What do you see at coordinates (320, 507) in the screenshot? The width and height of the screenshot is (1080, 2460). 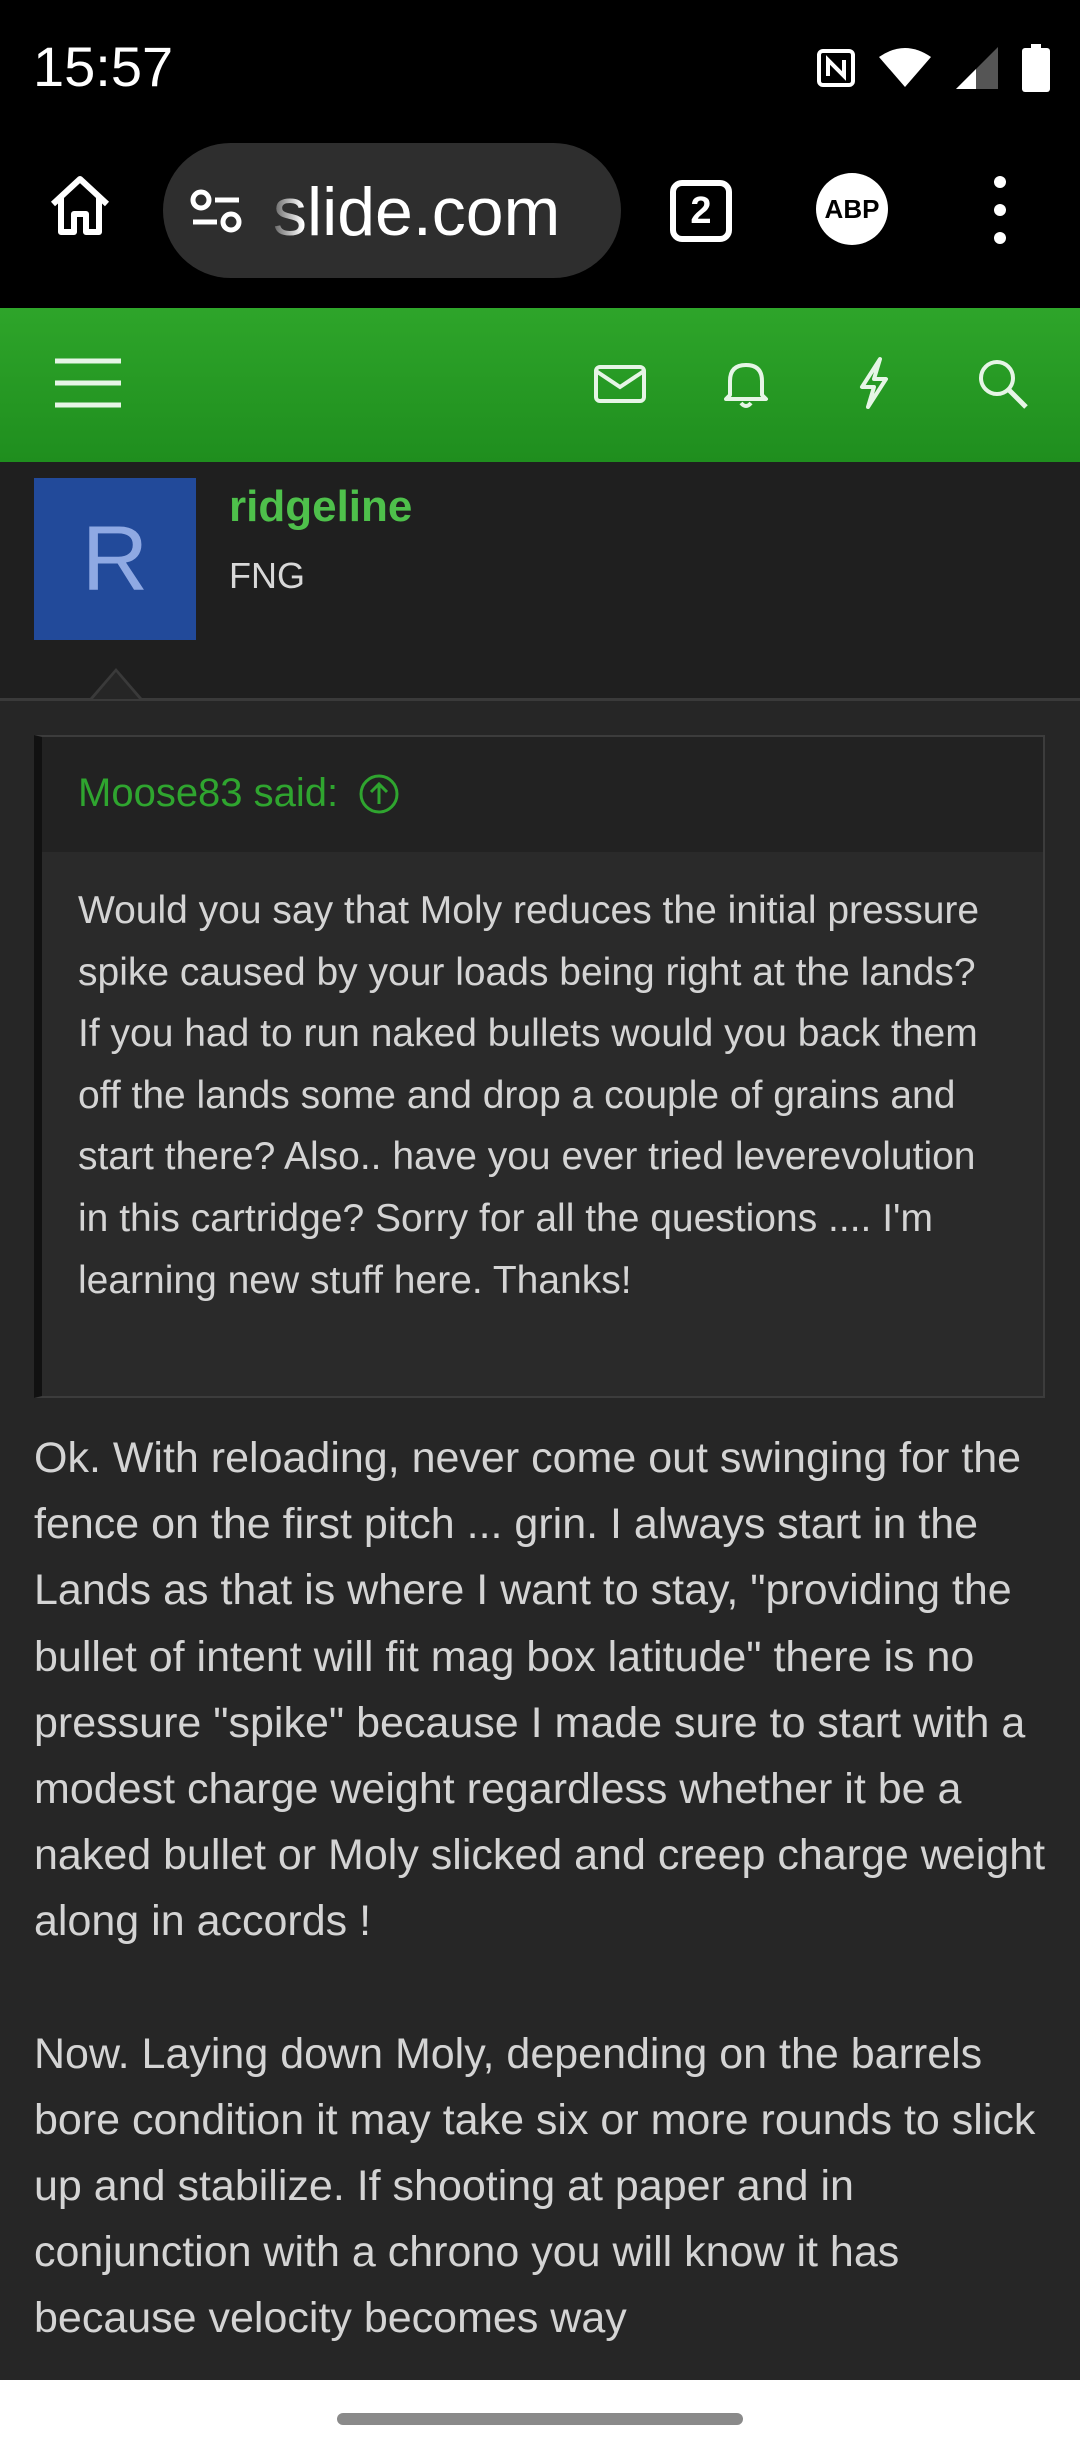 I see `username-link: ridgeline` at bounding box center [320, 507].